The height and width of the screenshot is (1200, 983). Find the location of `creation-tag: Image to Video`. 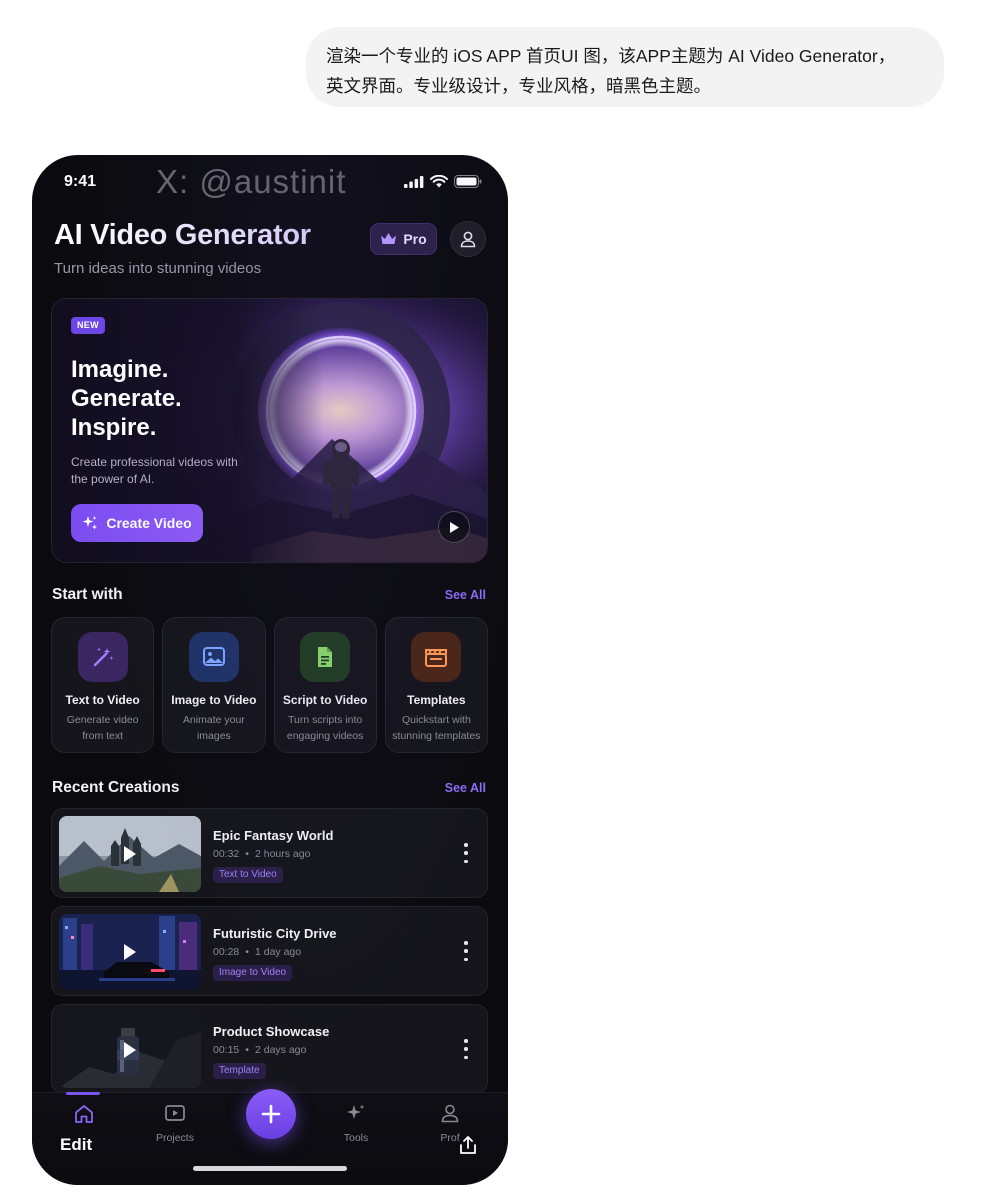

creation-tag: Image to Video is located at coordinates (253, 973).